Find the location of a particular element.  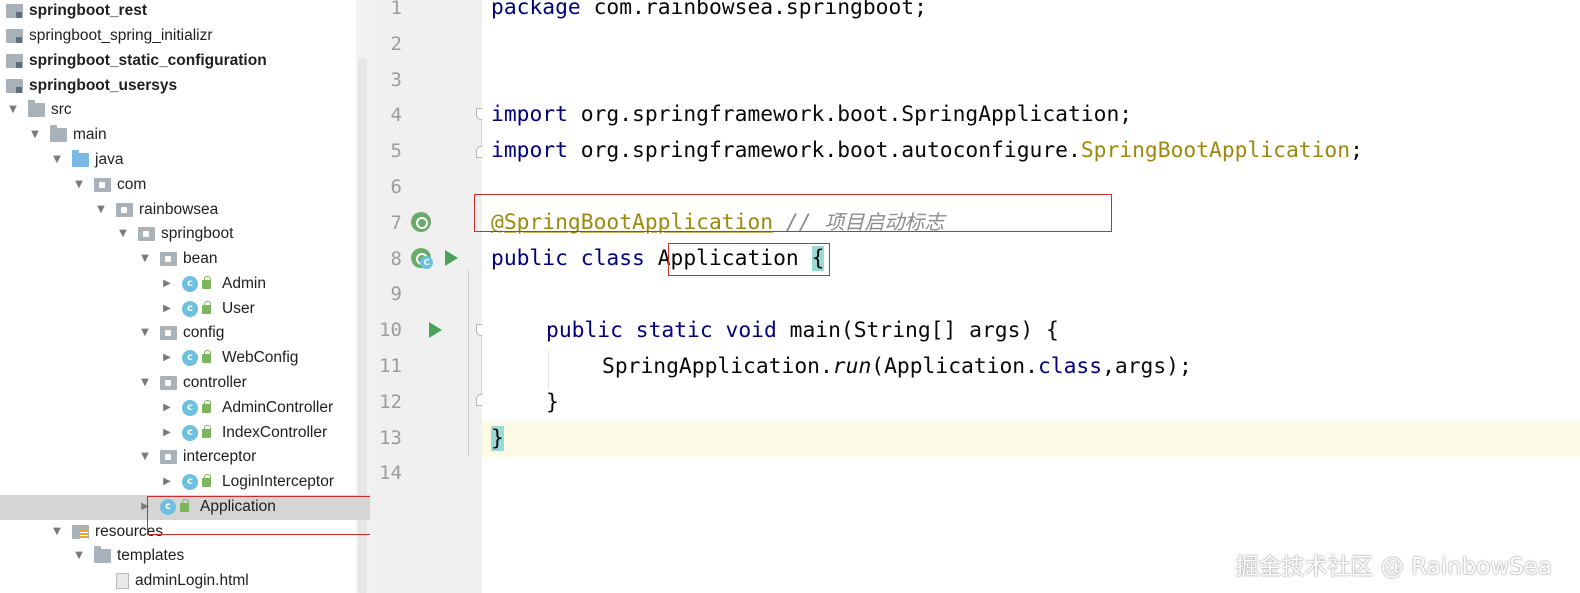

tree-item: ▼ resources is located at coordinates (178, 532).